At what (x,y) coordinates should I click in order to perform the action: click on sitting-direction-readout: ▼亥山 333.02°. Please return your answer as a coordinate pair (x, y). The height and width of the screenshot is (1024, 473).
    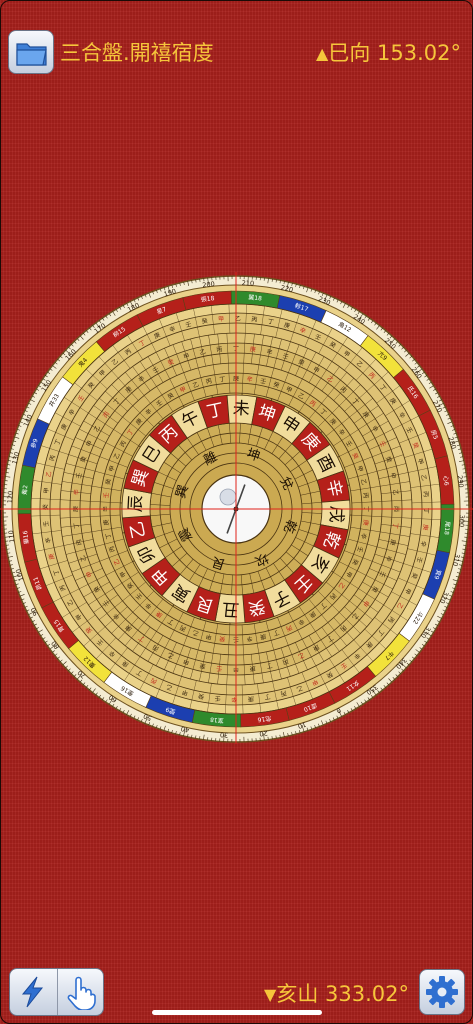
    Looking at the image, I should click on (336, 994).